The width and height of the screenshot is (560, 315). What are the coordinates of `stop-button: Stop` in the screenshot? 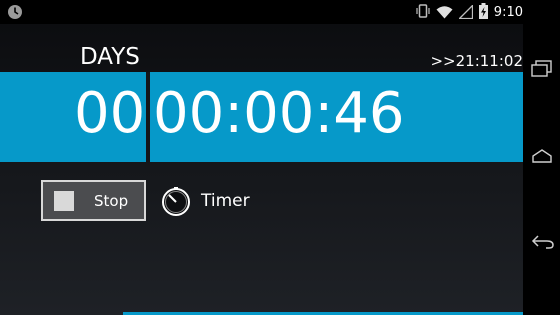 It's located at (93, 200).